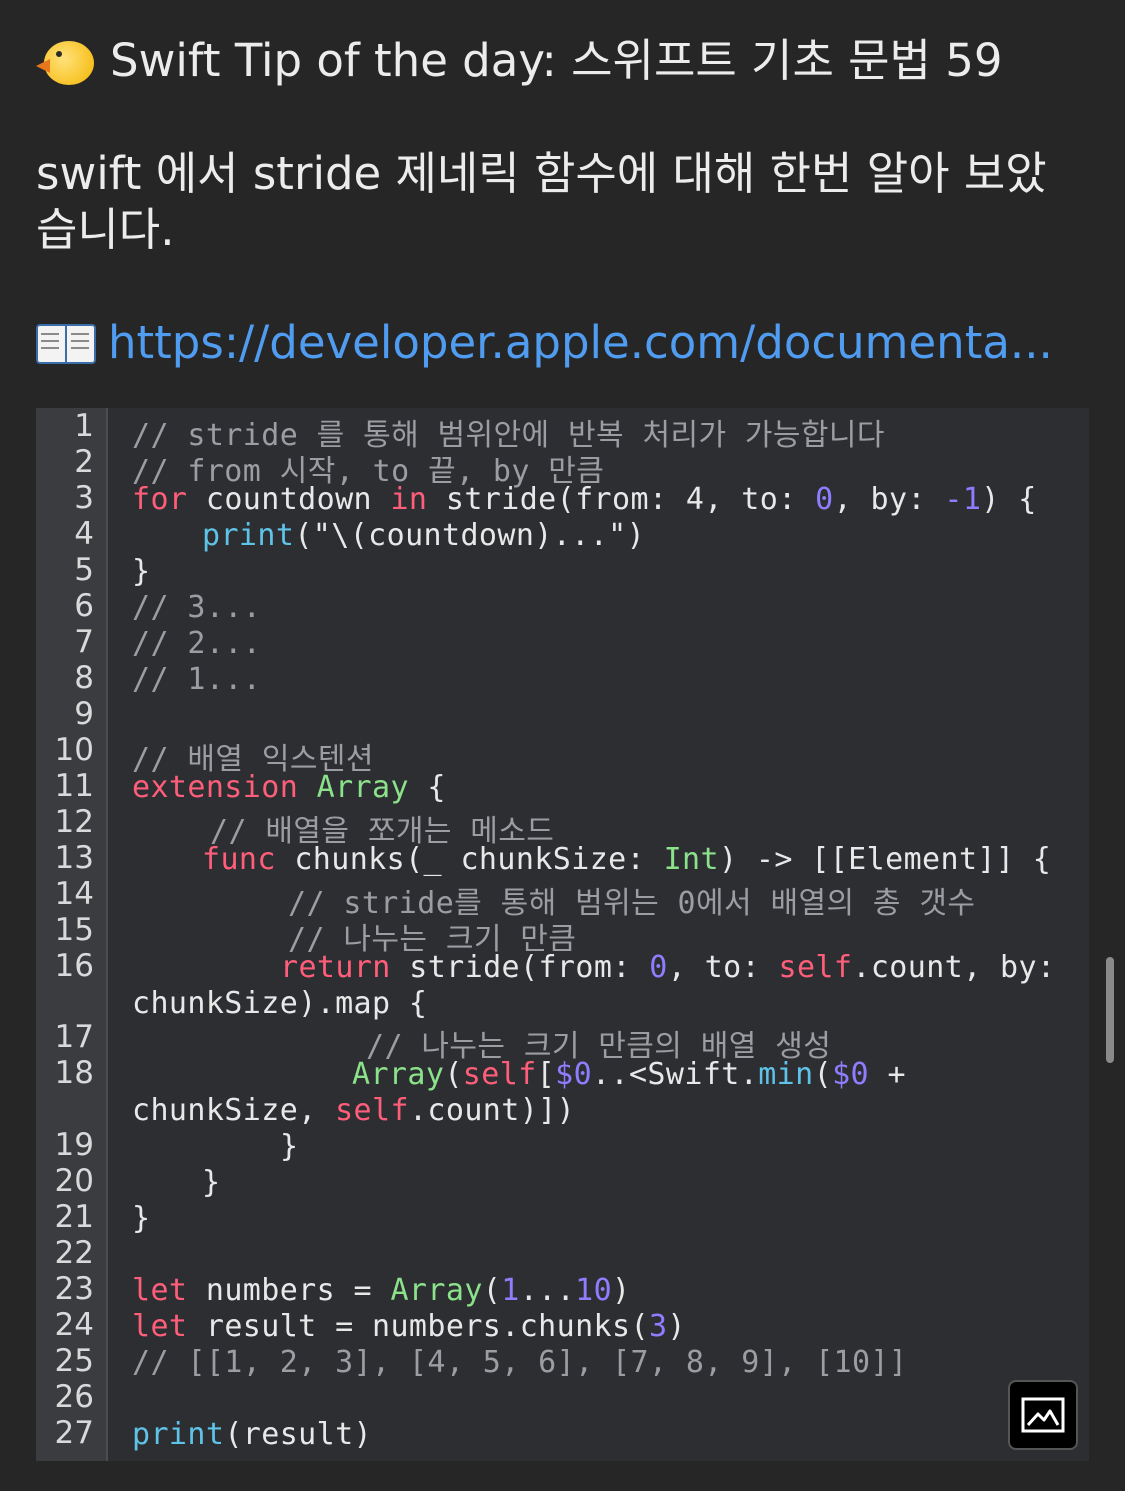 The height and width of the screenshot is (1491, 1125). What do you see at coordinates (280, 1003) in the screenshot?
I see `code-line: chunkSize).map {` at bounding box center [280, 1003].